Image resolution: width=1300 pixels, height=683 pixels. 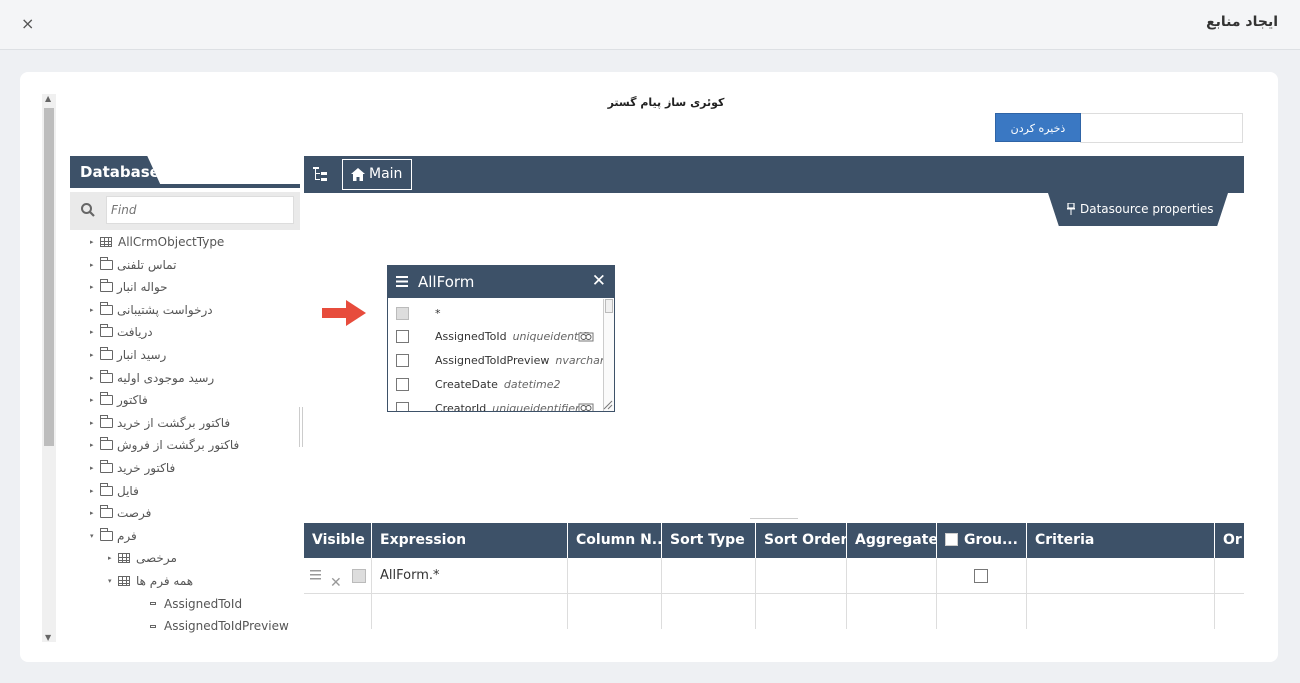 What do you see at coordinates (470, 540) in the screenshot?
I see `grid-column-header: Expression` at bounding box center [470, 540].